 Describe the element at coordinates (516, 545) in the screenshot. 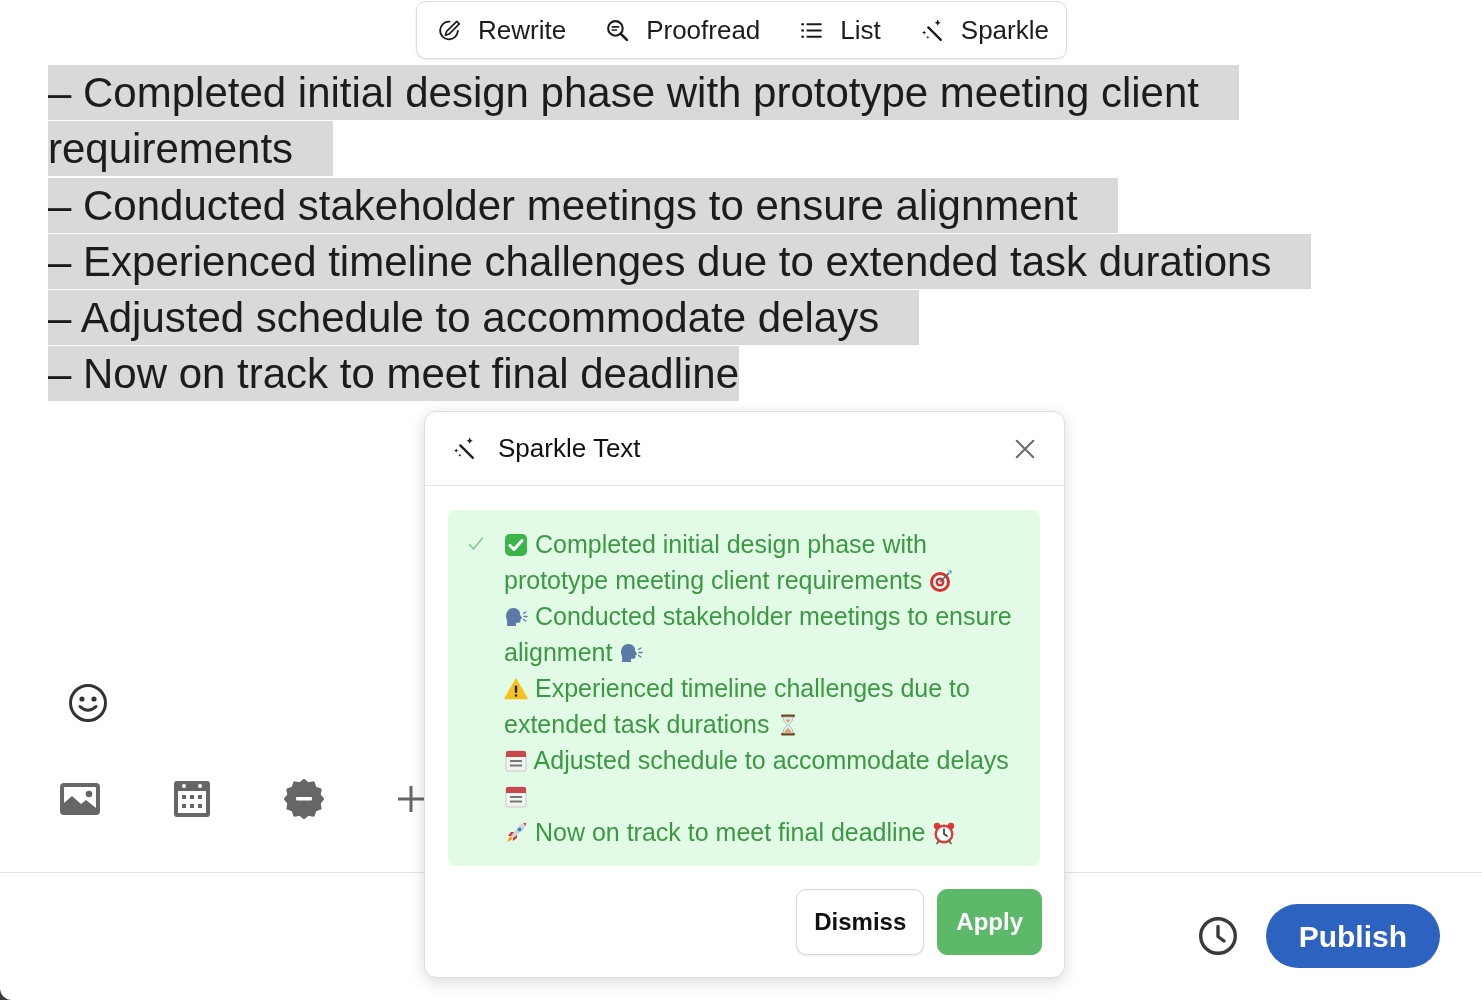

I see `ticked-box-icon` at that location.